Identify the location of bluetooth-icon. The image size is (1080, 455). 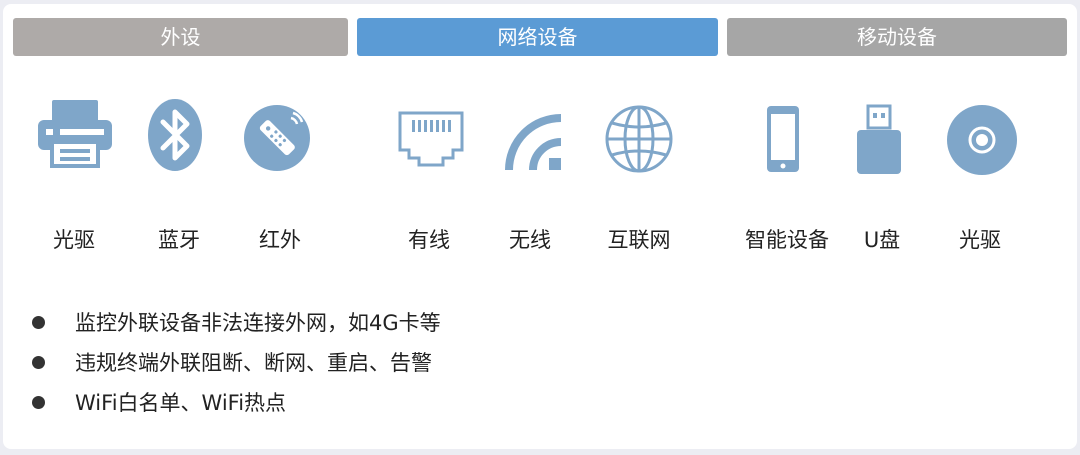
(175, 135).